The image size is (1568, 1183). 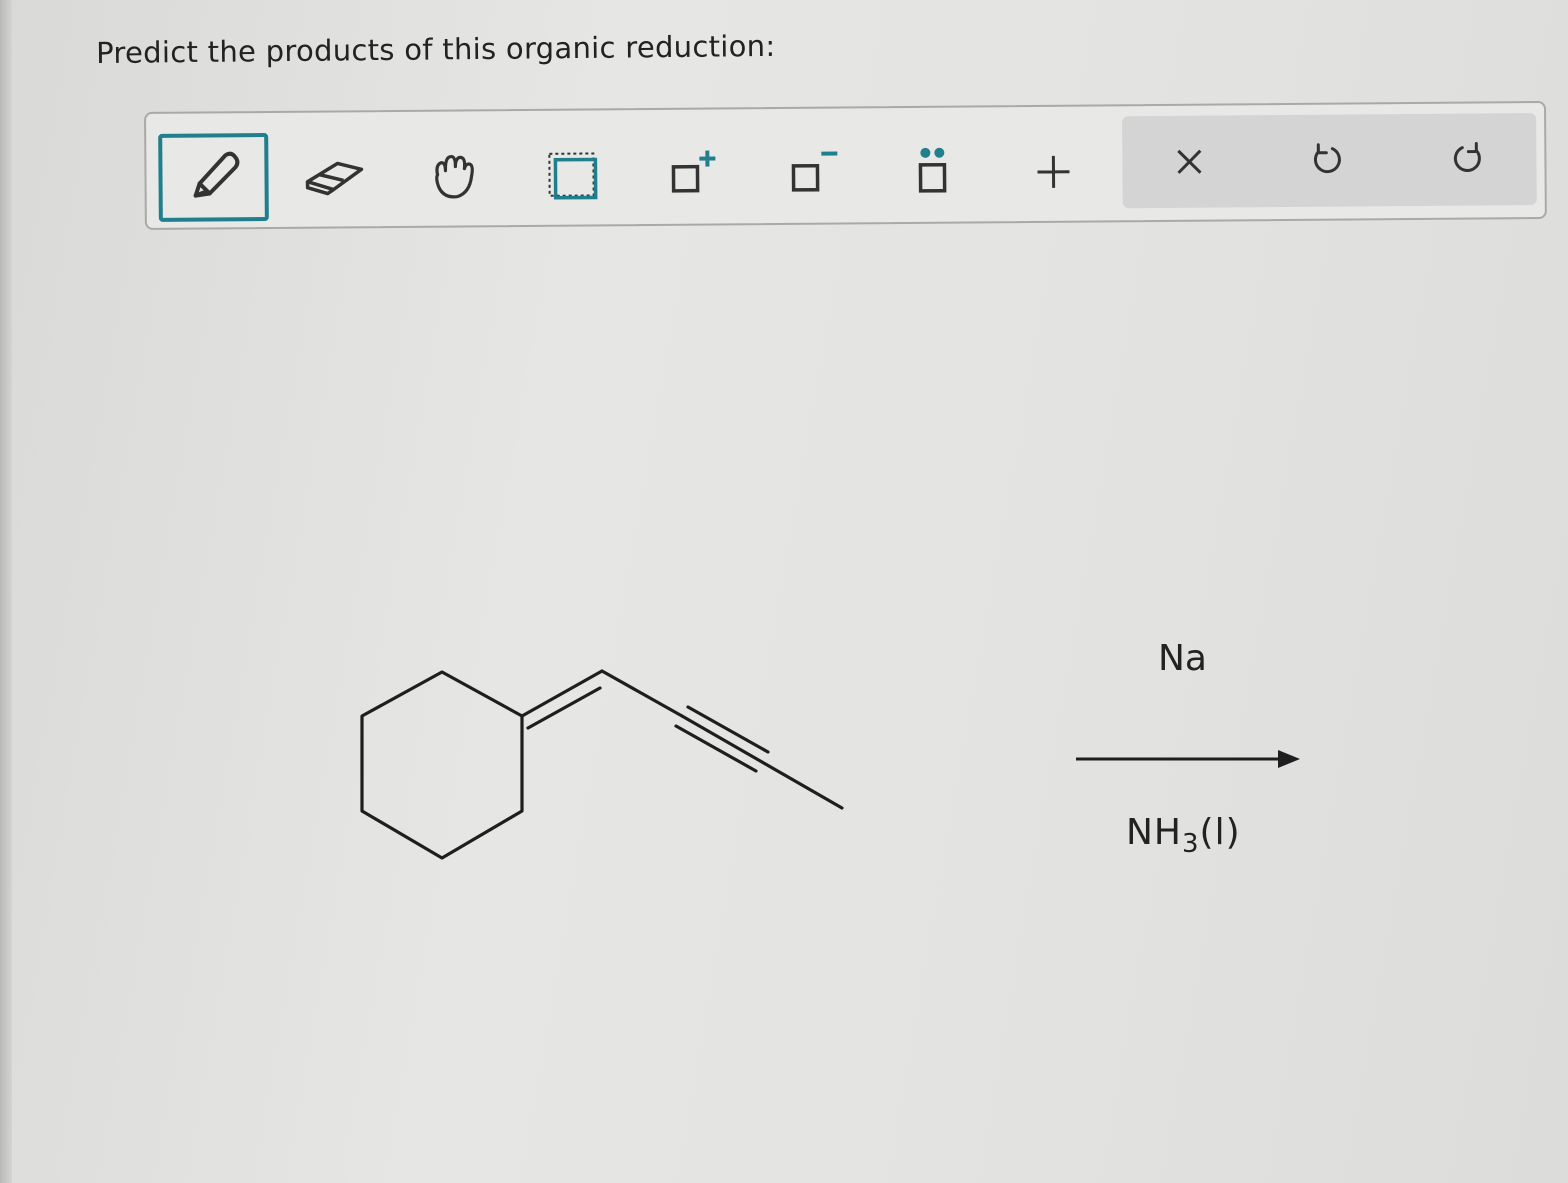 What do you see at coordinates (1191, 844) in the screenshot?
I see `solvent-subscript: 3` at bounding box center [1191, 844].